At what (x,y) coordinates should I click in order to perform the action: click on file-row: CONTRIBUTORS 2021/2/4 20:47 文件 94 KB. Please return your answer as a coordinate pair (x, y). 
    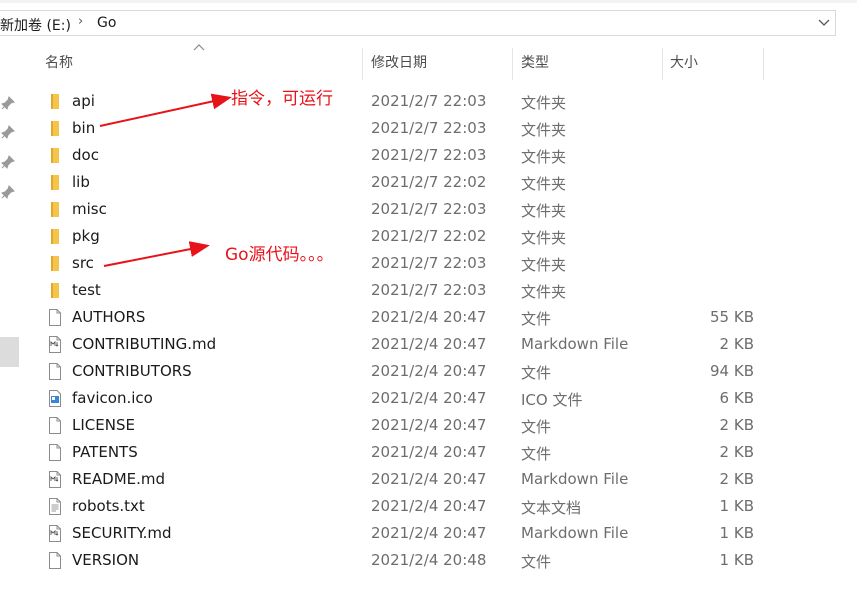
    Looking at the image, I should click on (428, 371).